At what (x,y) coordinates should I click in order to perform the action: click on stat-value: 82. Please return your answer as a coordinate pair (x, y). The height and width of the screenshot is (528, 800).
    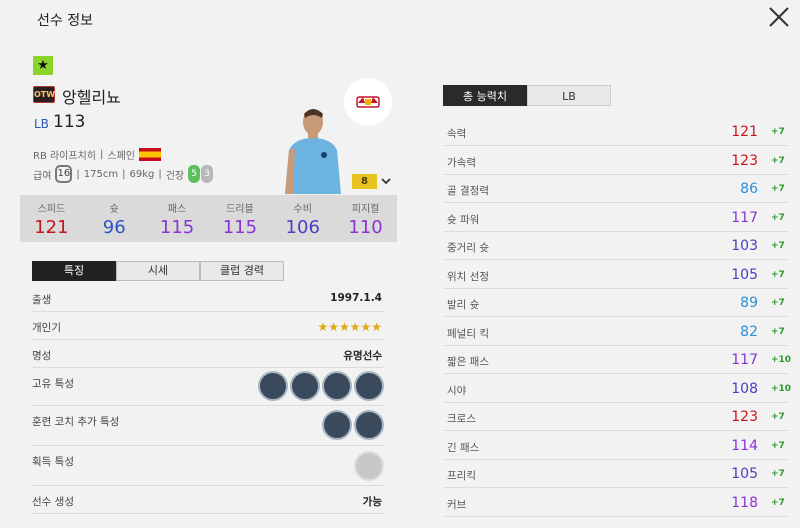
    Looking at the image, I should click on (749, 331).